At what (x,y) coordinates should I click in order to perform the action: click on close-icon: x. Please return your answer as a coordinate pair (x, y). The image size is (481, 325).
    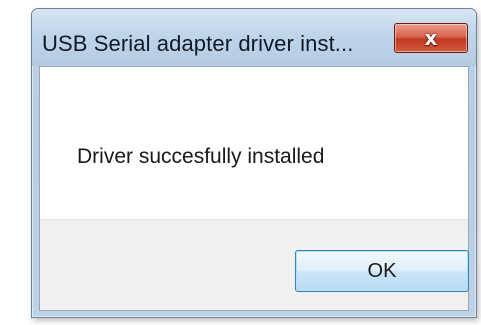
    Looking at the image, I should click on (431, 38).